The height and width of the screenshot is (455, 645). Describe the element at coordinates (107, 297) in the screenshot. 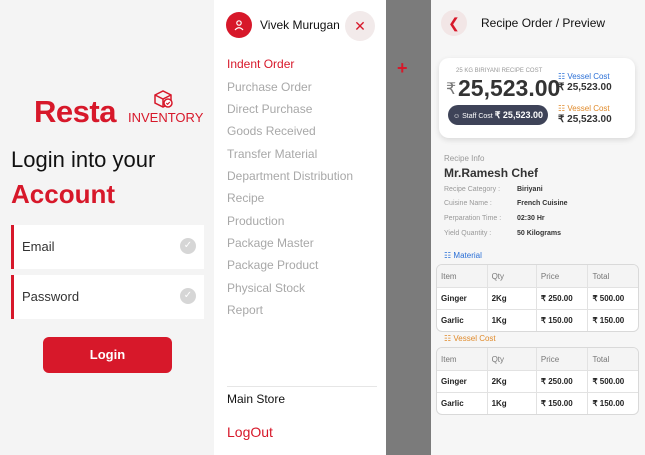

I see `password-field: Password ✓` at that location.